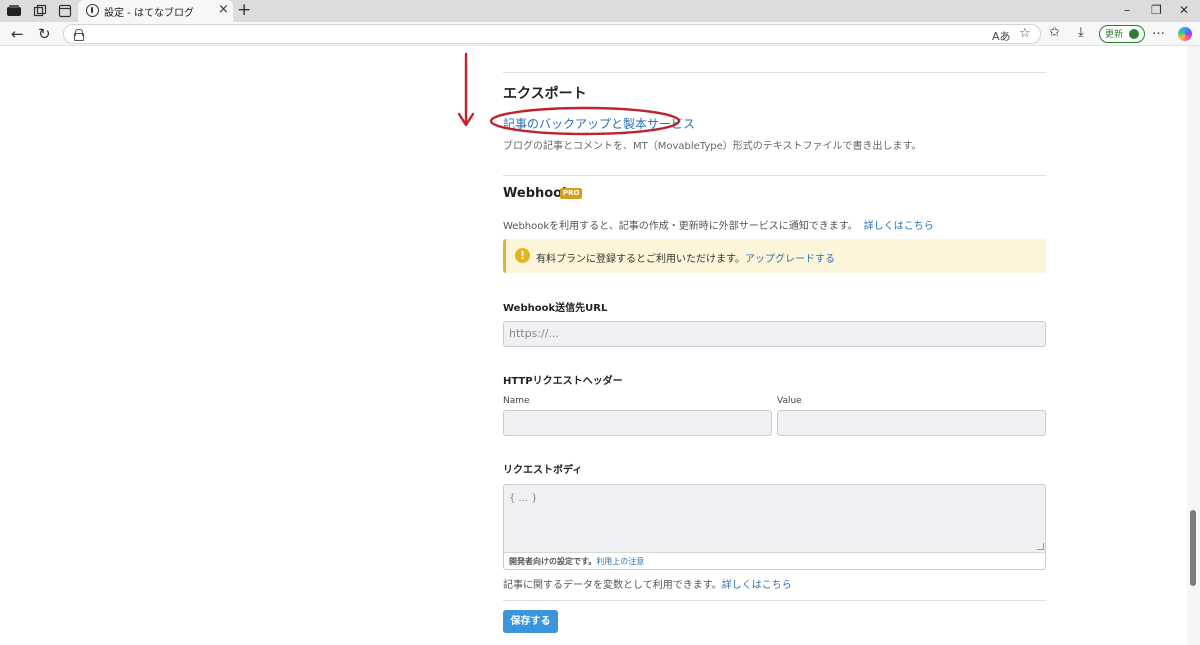 This screenshot has width=1200, height=645. I want to click on profile-icon, so click(14, 11).